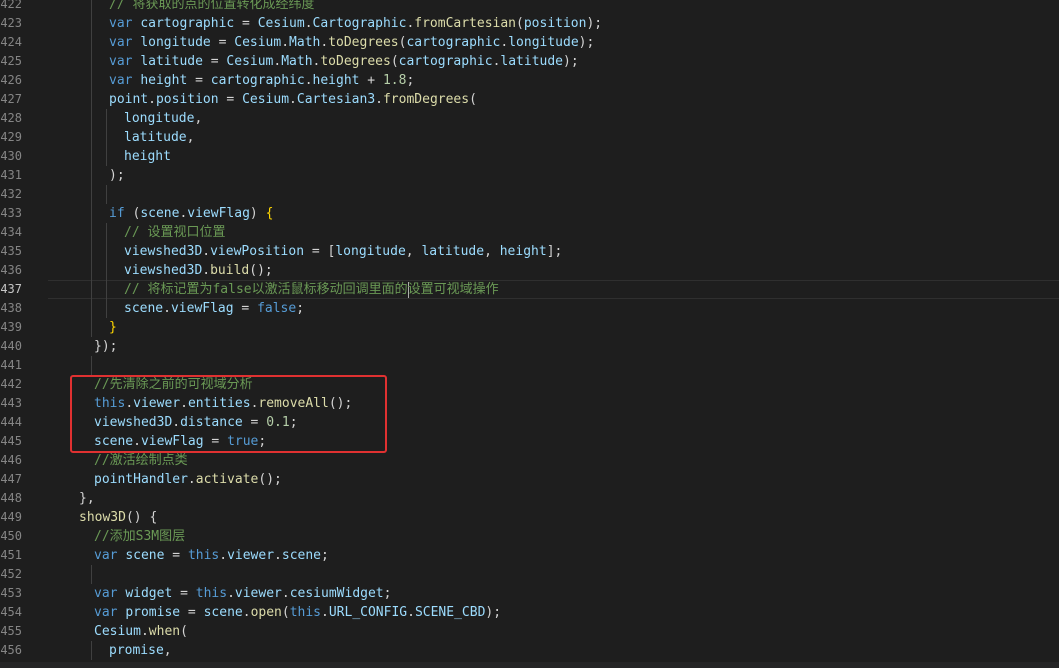  I want to click on code-line: this.viewer.entities.removeAll();, so click(553, 403).